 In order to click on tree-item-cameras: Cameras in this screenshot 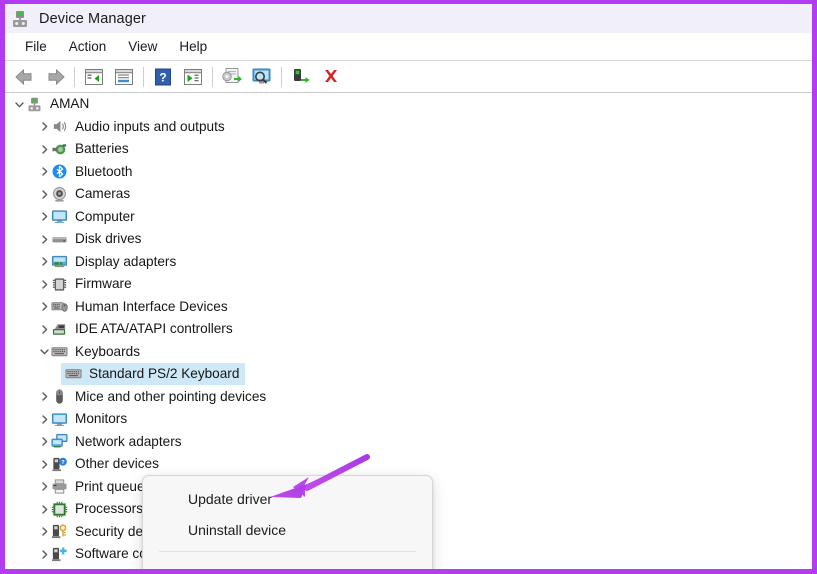, I will do `click(408, 194)`.